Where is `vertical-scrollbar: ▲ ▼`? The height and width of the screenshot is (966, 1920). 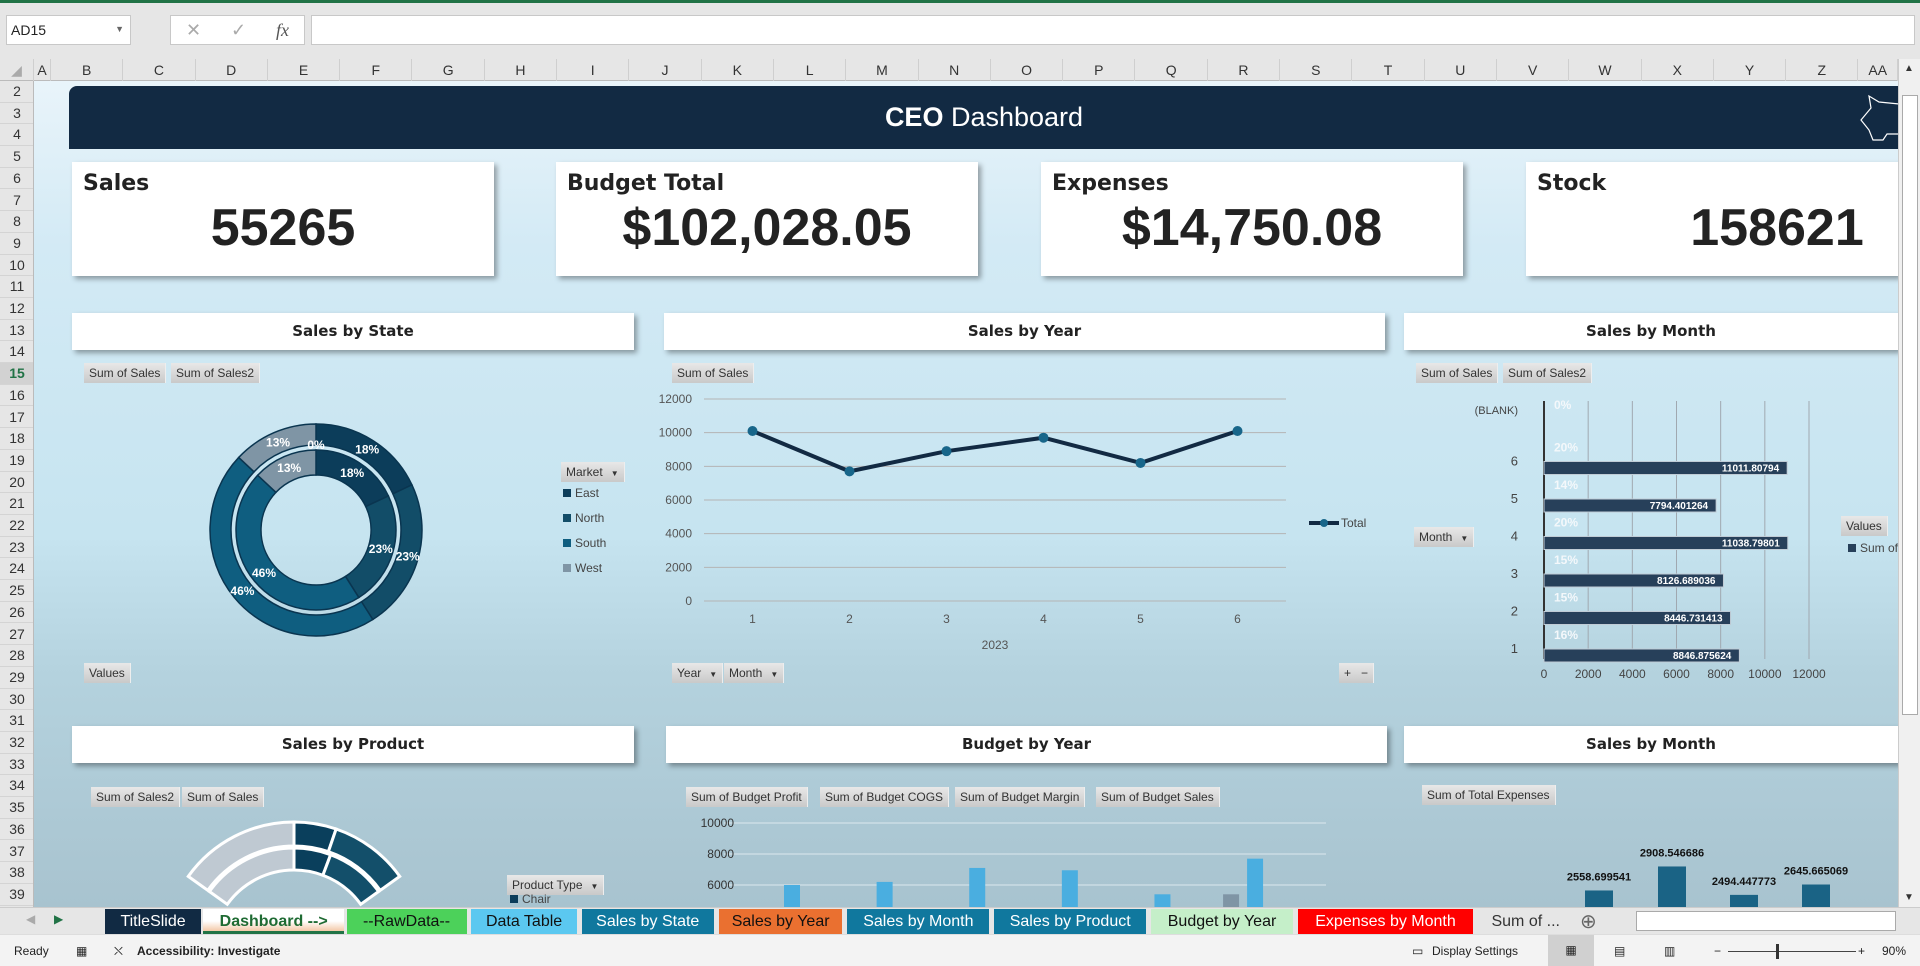 vertical-scrollbar: ▲ ▼ is located at coordinates (1909, 483).